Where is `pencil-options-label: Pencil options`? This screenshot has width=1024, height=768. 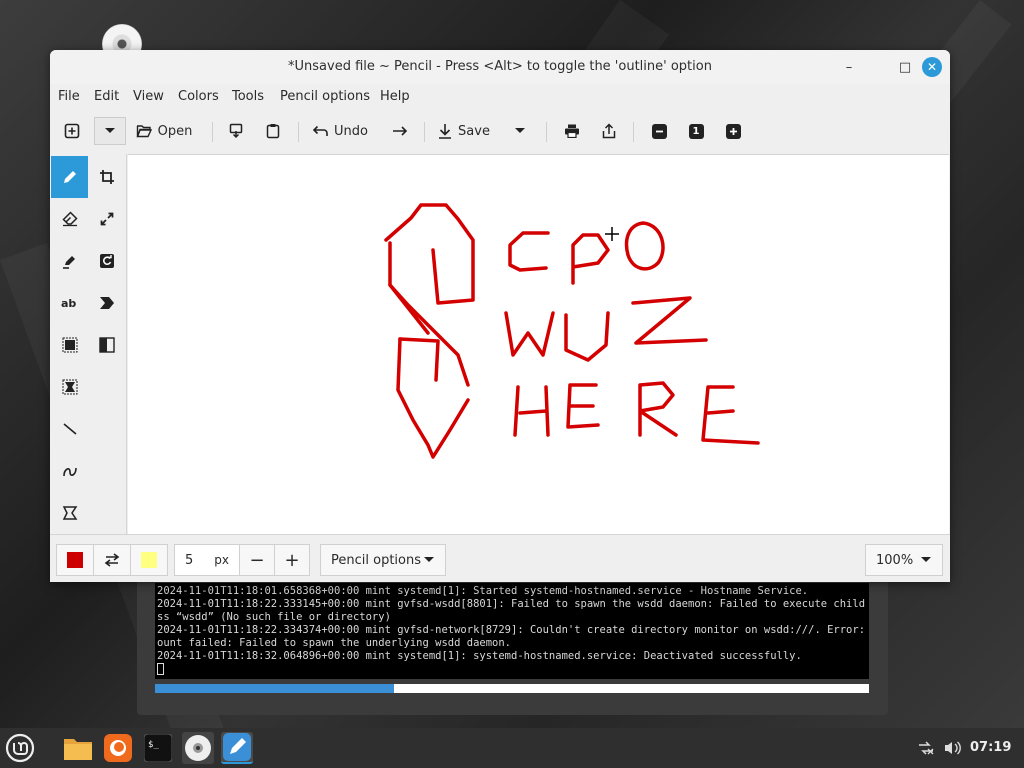 pencil-options-label: Pencil options is located at coordinates (376, 560).